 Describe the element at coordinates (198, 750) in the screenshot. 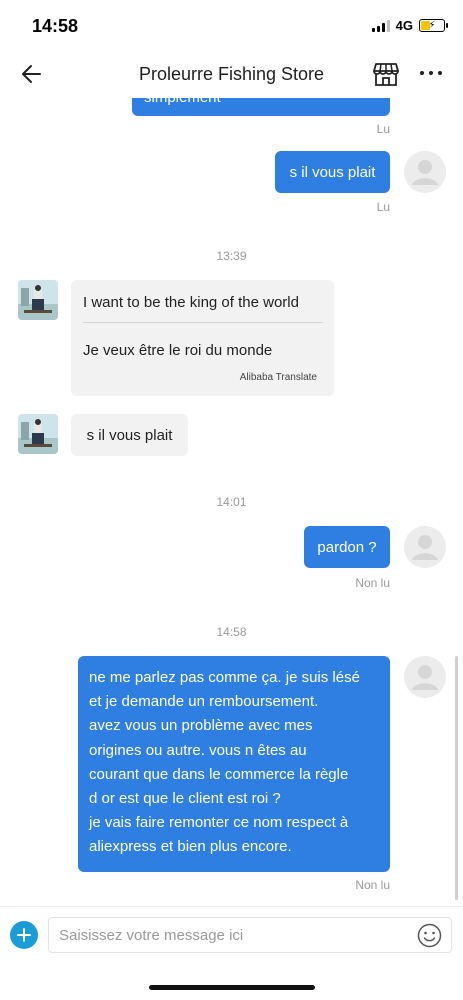

I see `message-line: origines ou autre. vous n êtes au` at that location.